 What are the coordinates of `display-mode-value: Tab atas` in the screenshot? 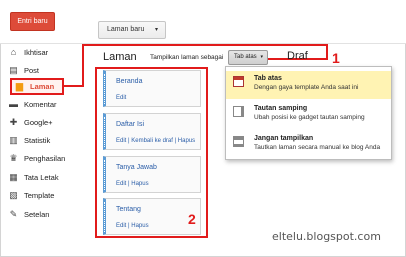 It's located at (245, 57).